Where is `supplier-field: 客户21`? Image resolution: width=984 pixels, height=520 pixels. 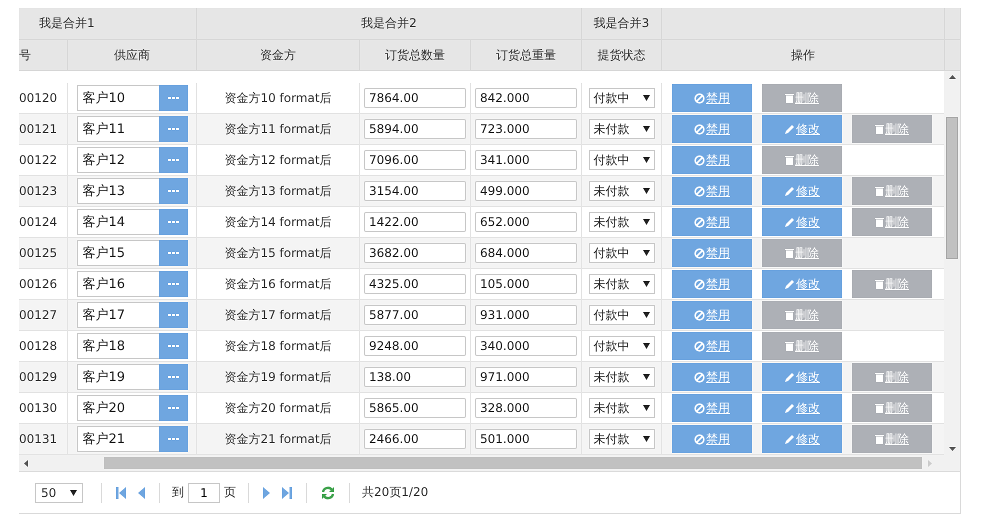
supplier-field: 客户21 is located at coordinates (132, 439).